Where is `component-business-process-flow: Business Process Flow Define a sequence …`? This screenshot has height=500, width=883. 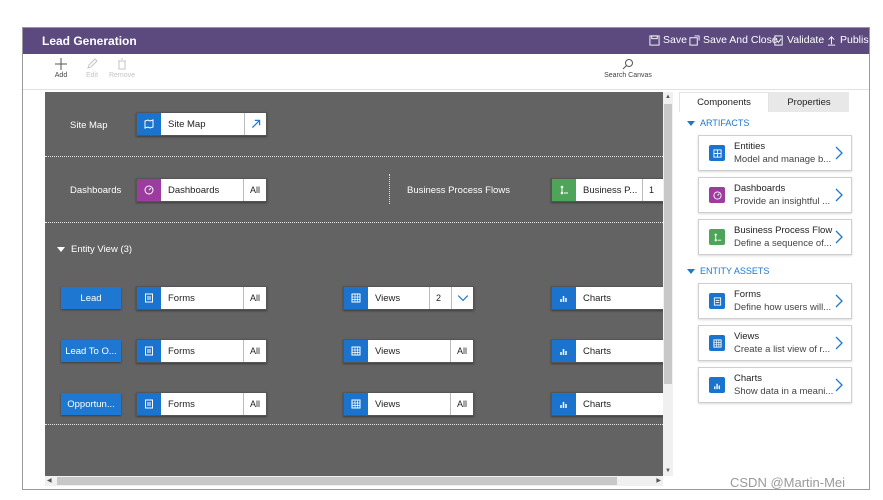 component-business-process-flow: Business Process Flow Define a sequence … is located at coordinates (775, 237).